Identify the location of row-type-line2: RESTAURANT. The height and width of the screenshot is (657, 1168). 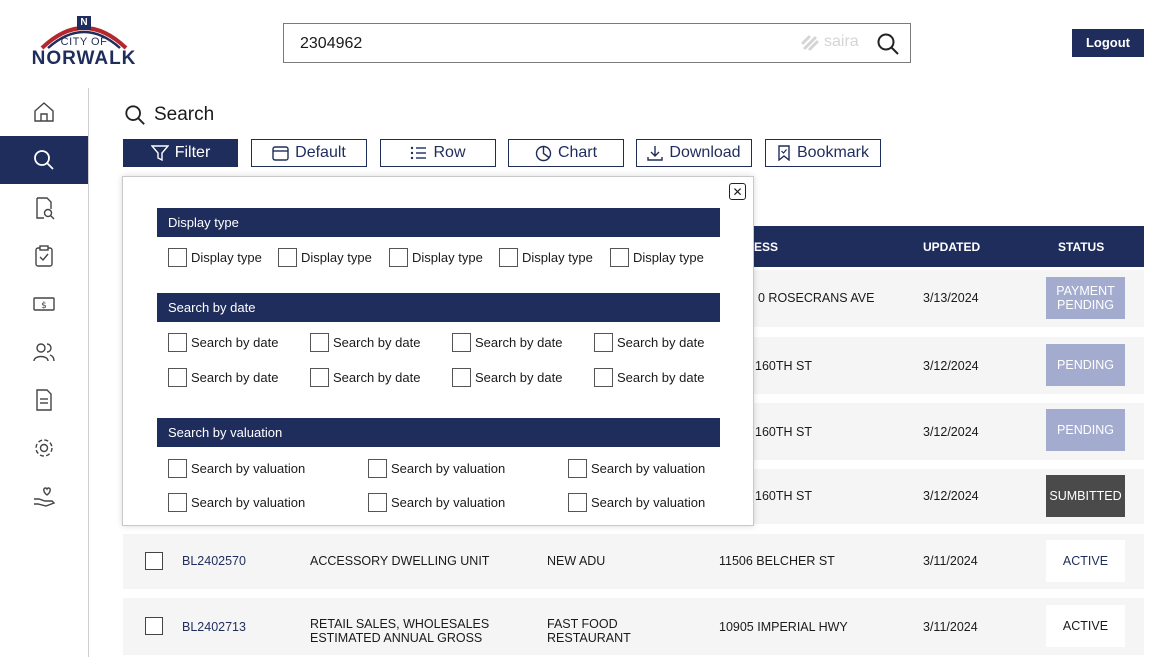
(589, 638).